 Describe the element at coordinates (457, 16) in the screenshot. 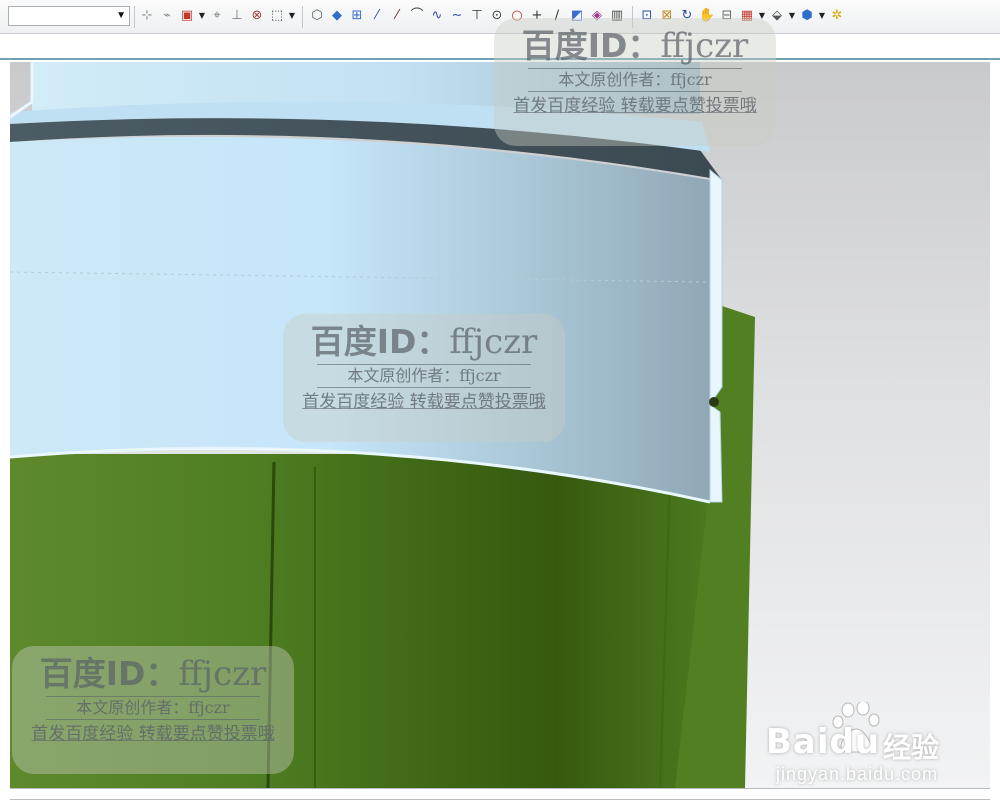

I see `wave-curve-icon: ∼` at that location.